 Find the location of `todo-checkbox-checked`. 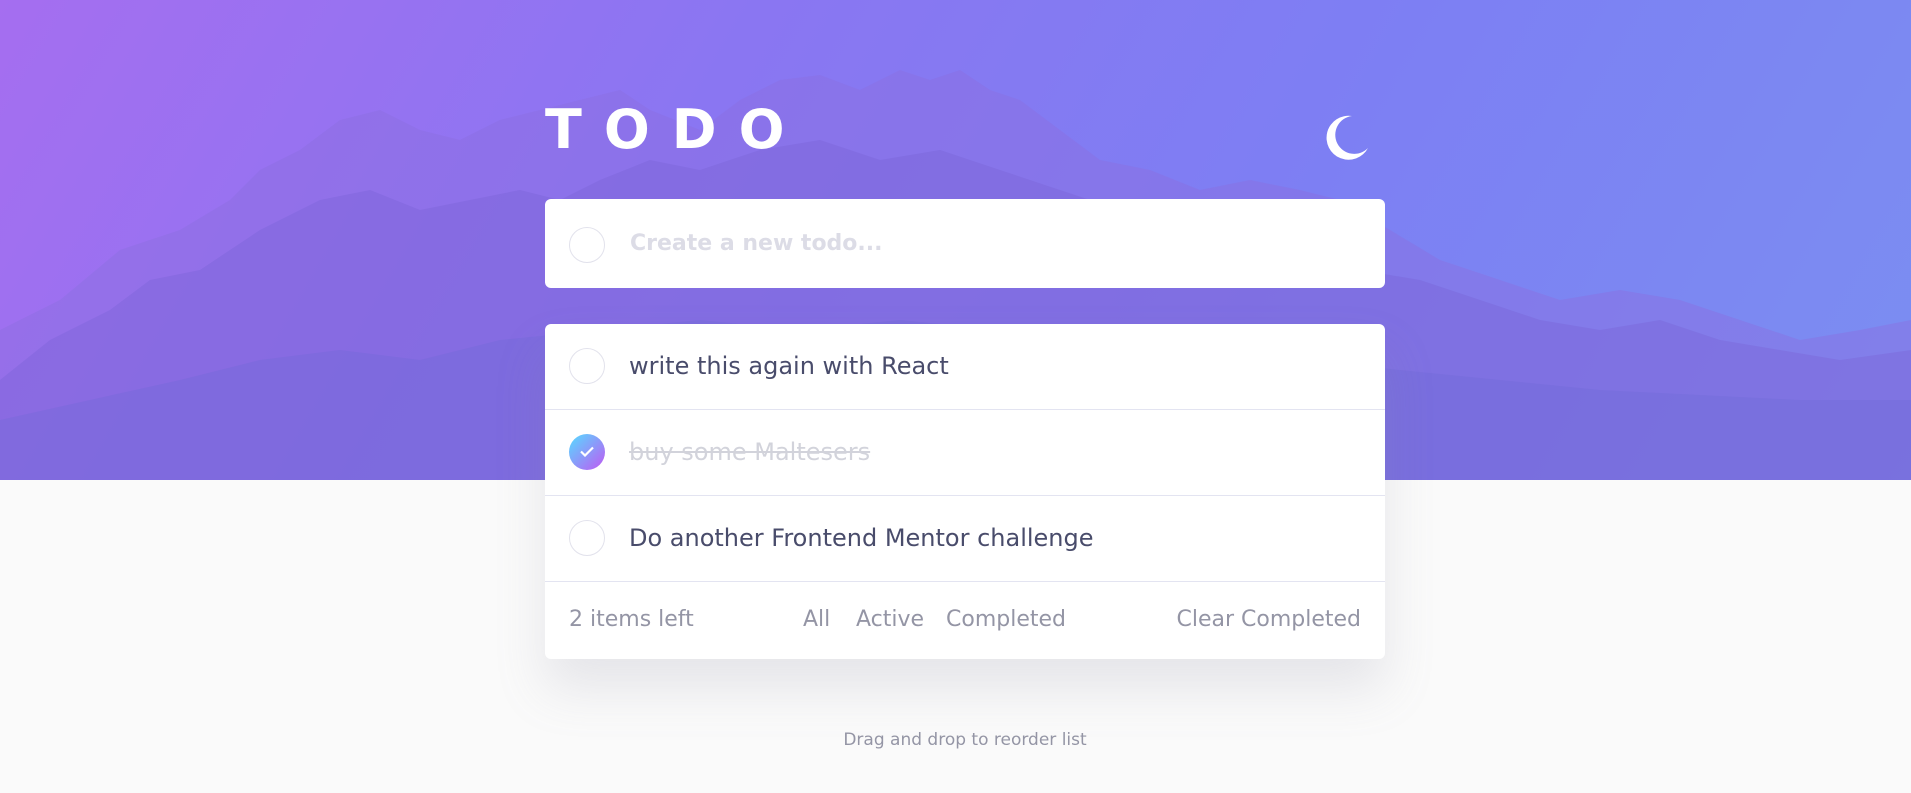

todo-checkbox-checked is located at coordinates (587, 452).